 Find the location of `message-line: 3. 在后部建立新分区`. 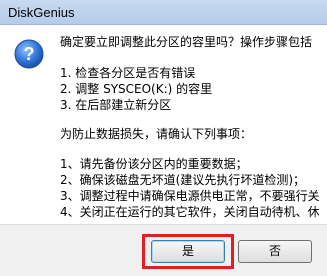

message-line: 3. 在后部建立新分区 is located at coordinates (116, 105).